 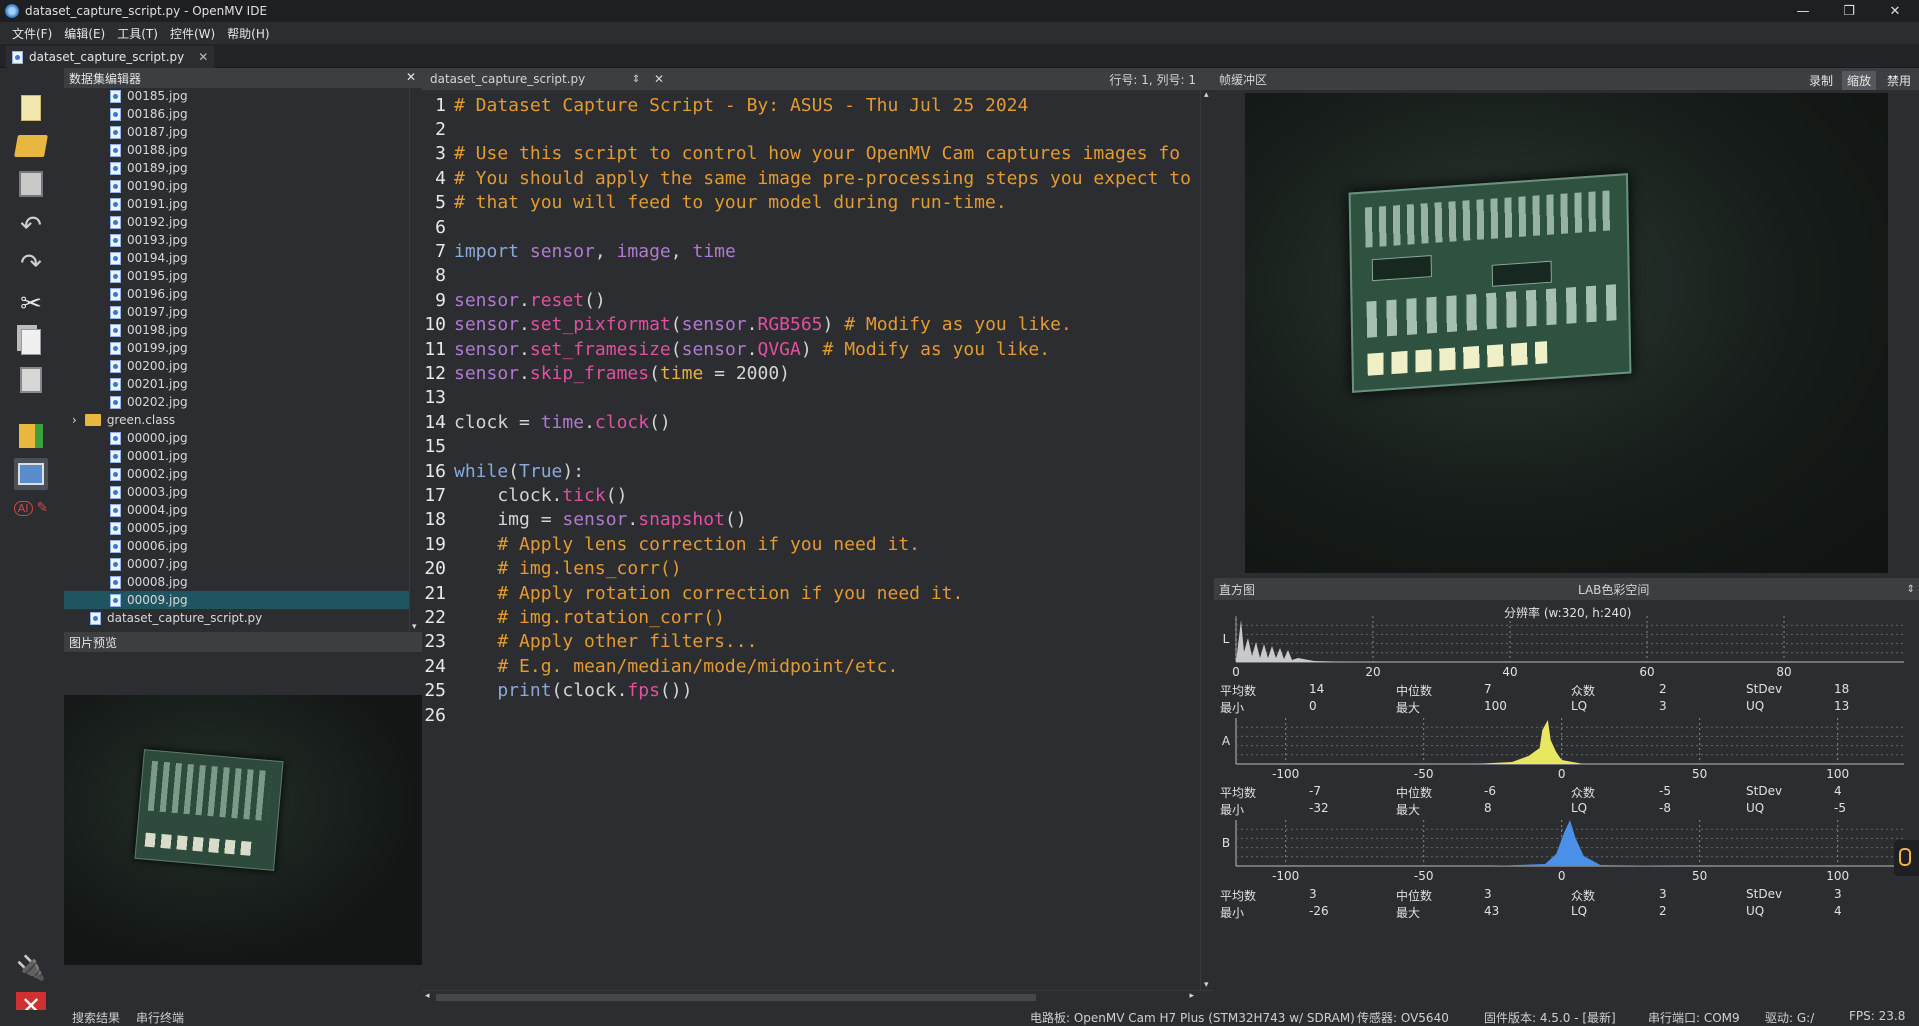 What do you see at coordinates (411, 77) in the screenshot?
I see `close-pane-icon: ✕` at bounding box center [411, 77].